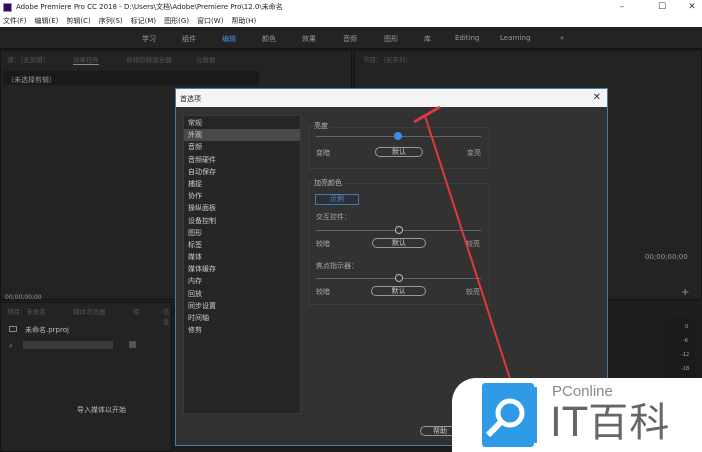  I want to click on watermark: PConline IT百科, so click(577, 415).